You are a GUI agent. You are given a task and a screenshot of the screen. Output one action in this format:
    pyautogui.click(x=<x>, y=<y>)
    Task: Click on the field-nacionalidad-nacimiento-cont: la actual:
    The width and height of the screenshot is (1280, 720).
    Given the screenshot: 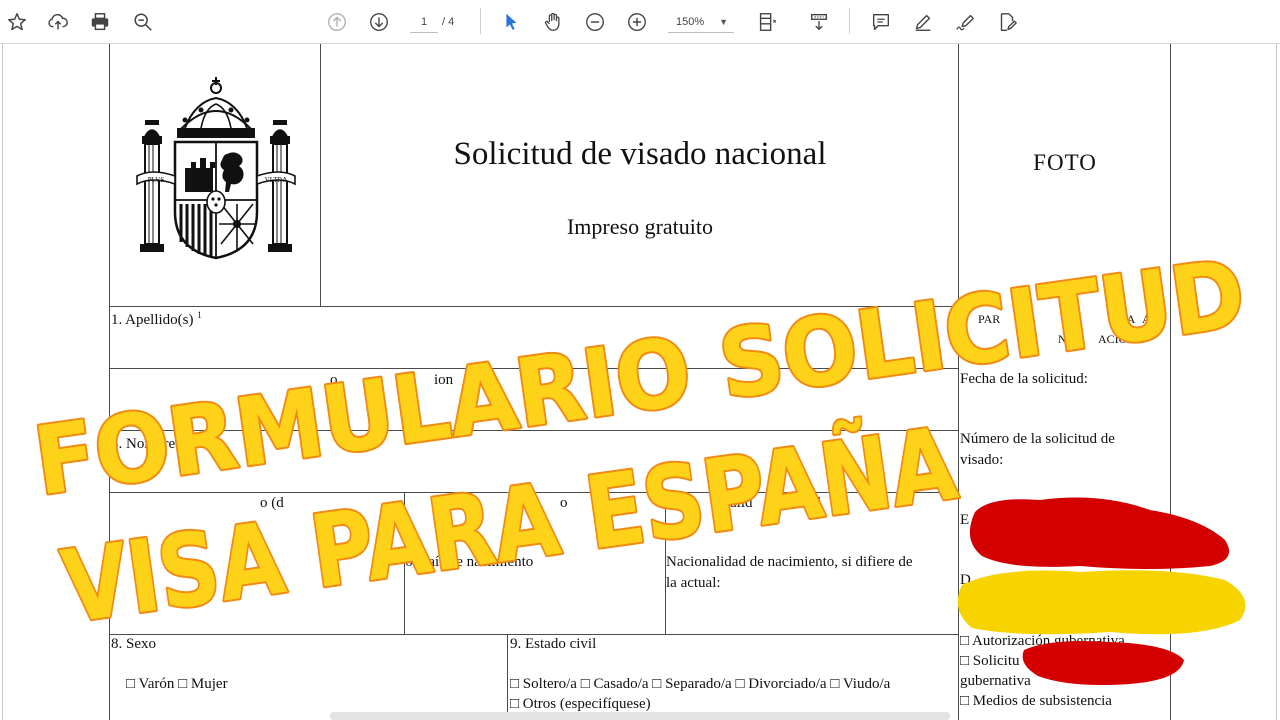 What is the action you would take?
    pyautogui.click(x=693, y=583)
    